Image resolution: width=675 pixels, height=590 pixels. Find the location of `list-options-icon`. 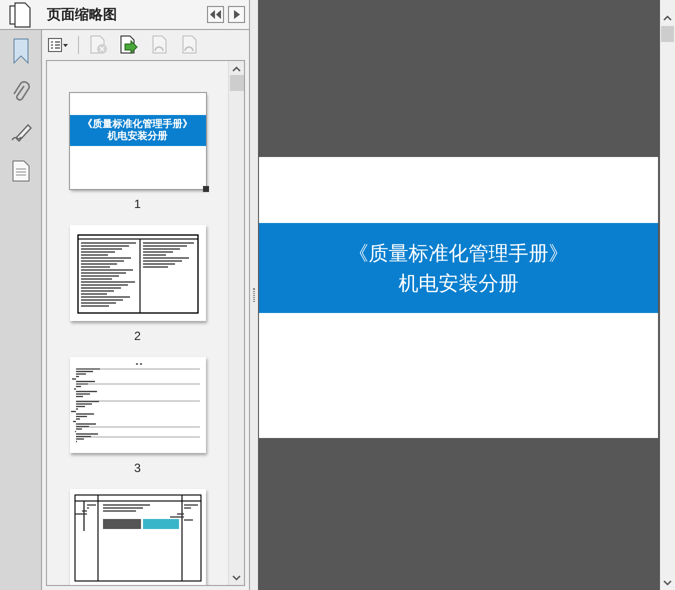

list-options-icon is located at coordinates (58, 45).